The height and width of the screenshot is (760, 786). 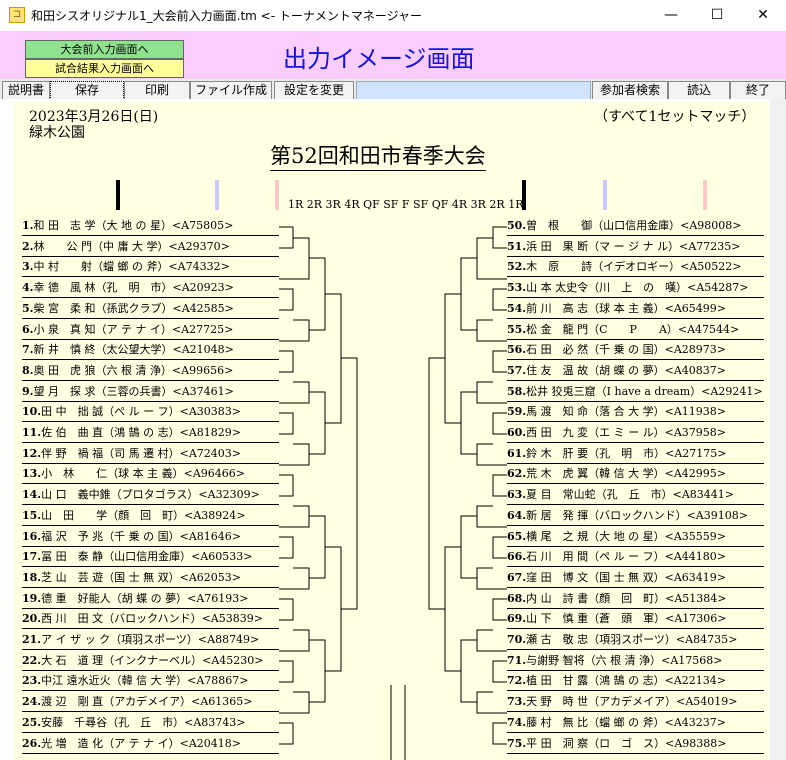 What do you see at coordinates (17, 15) in the screenshot?
I see `app-icon: コ` at bounding box center [17, 15].